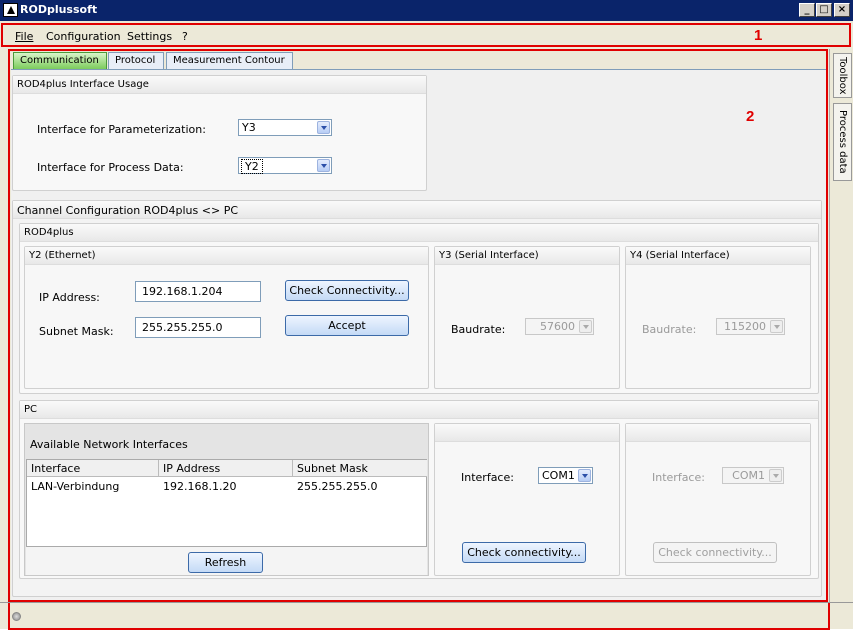  What do you see at coordinates (337, 486) in the screenshot?
I see `table-cell: 255.255.255.0` at bounding box center [337, 486].